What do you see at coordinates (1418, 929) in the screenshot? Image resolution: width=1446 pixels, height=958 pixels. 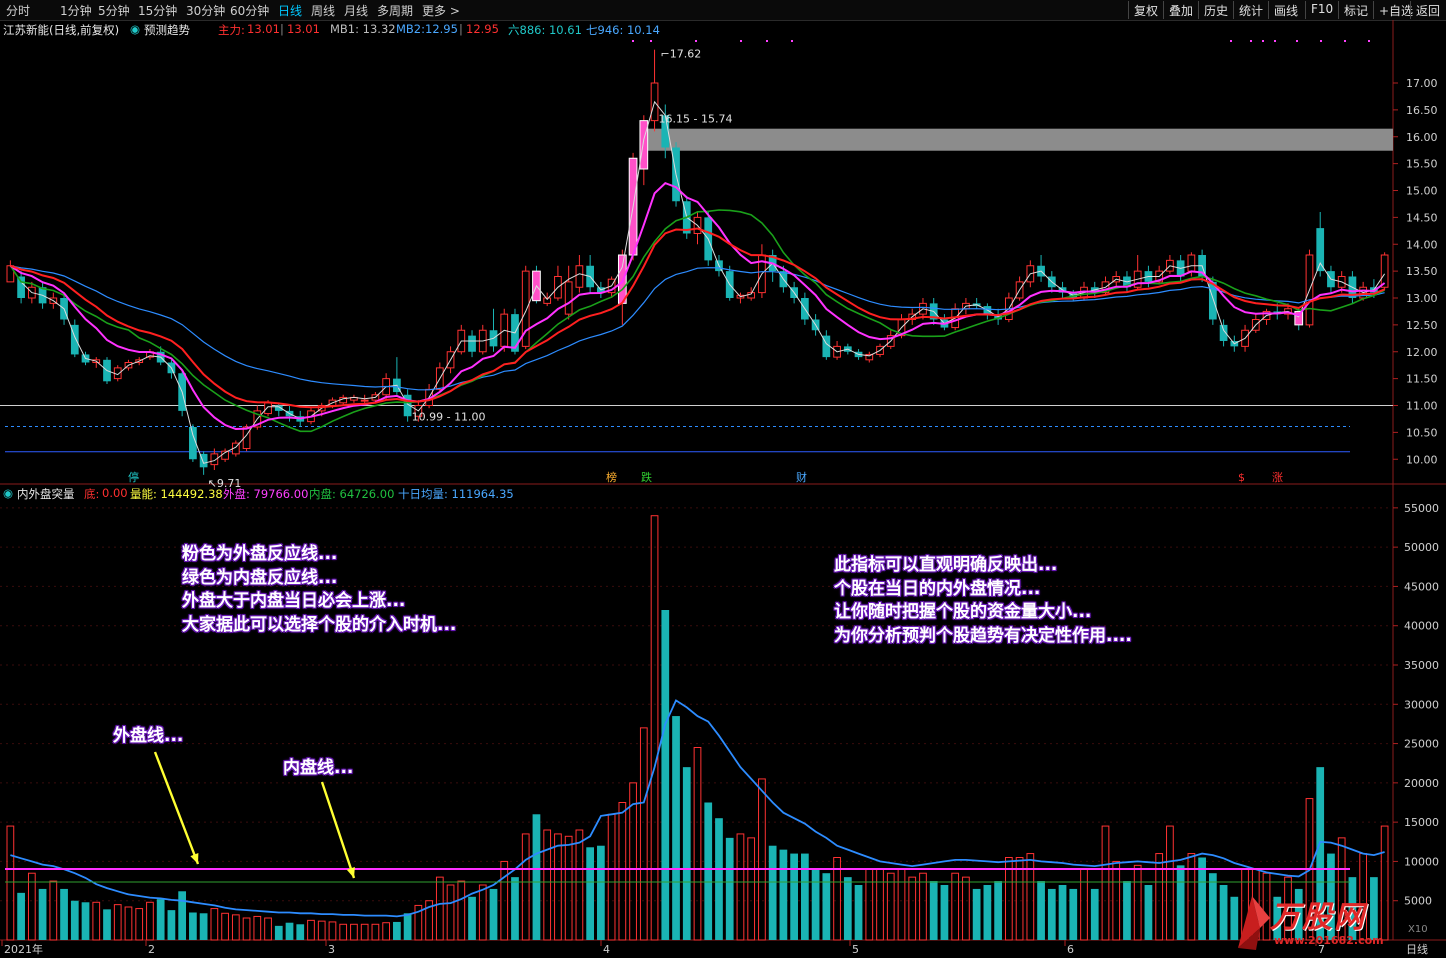 I see `watermark-tag: X10` at bounding box center [1418, 929].